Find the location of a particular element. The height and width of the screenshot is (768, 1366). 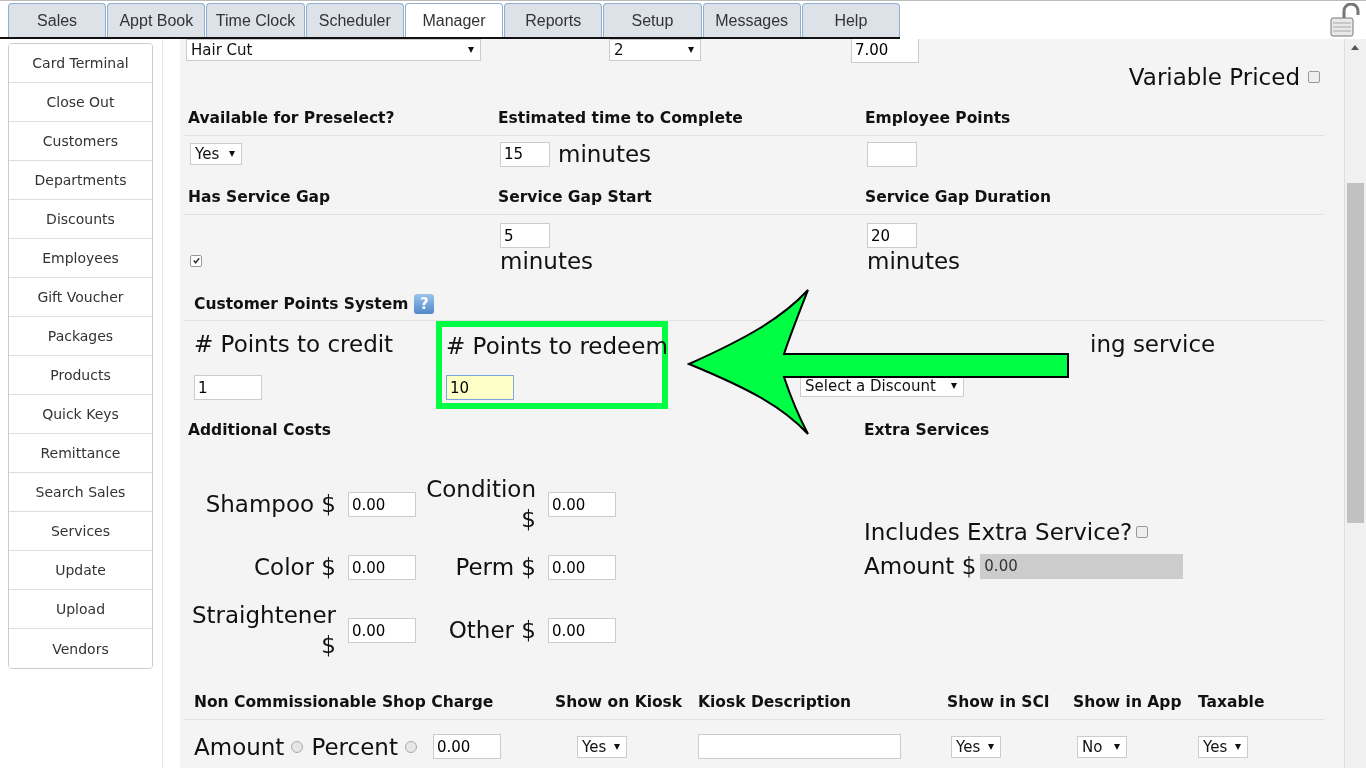

section-heading: Available for Preselect? is located at coordinates (292, 118).